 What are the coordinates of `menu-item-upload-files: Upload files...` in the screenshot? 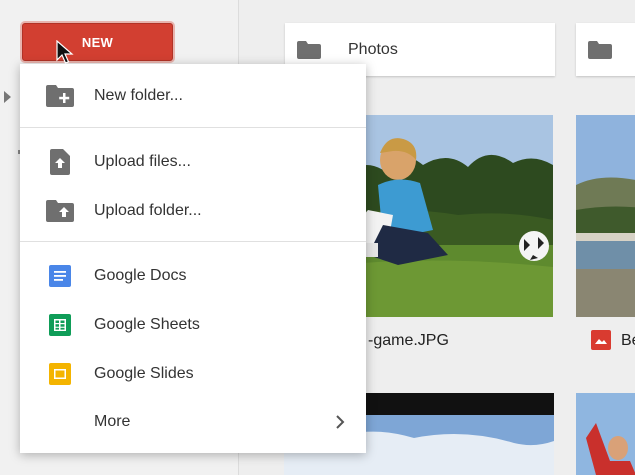 It's located at (193, 162).